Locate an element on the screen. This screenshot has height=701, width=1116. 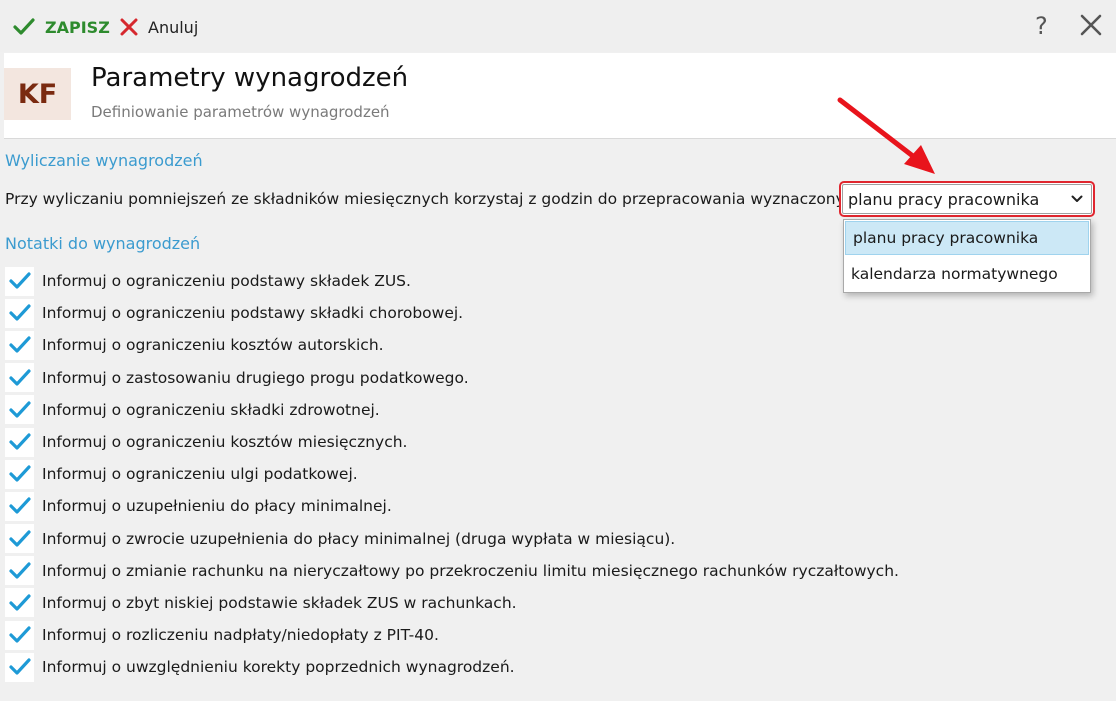
hours-source-select-field: planu pracy pracownika is located at coordinates (967, 199).